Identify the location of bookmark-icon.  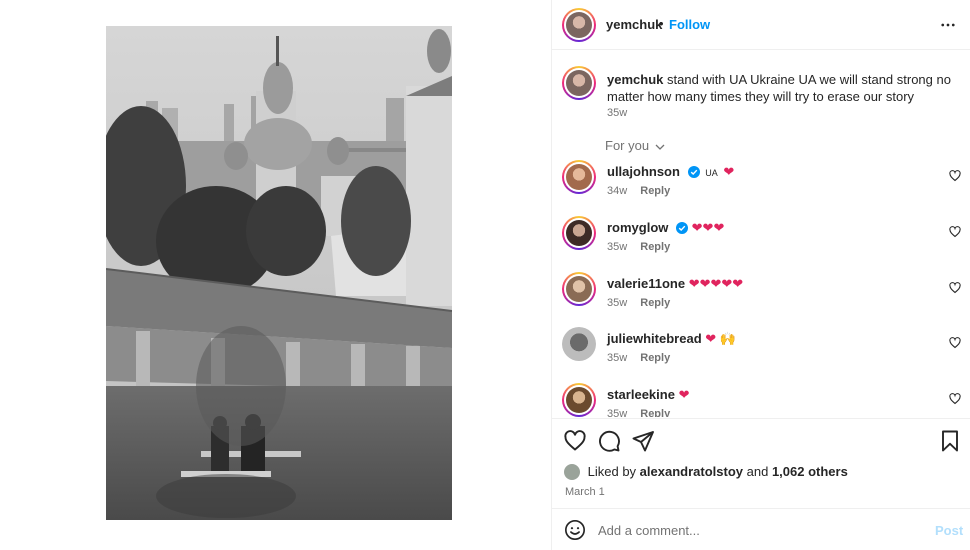
(950, 441).